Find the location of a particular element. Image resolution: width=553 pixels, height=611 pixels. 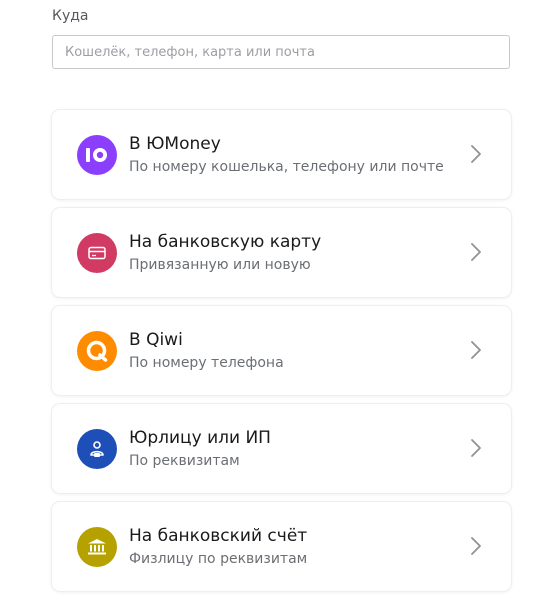

option-bank-account: На банковский счёт Физлицу по реквизитам is located at coordinates (281, 546).